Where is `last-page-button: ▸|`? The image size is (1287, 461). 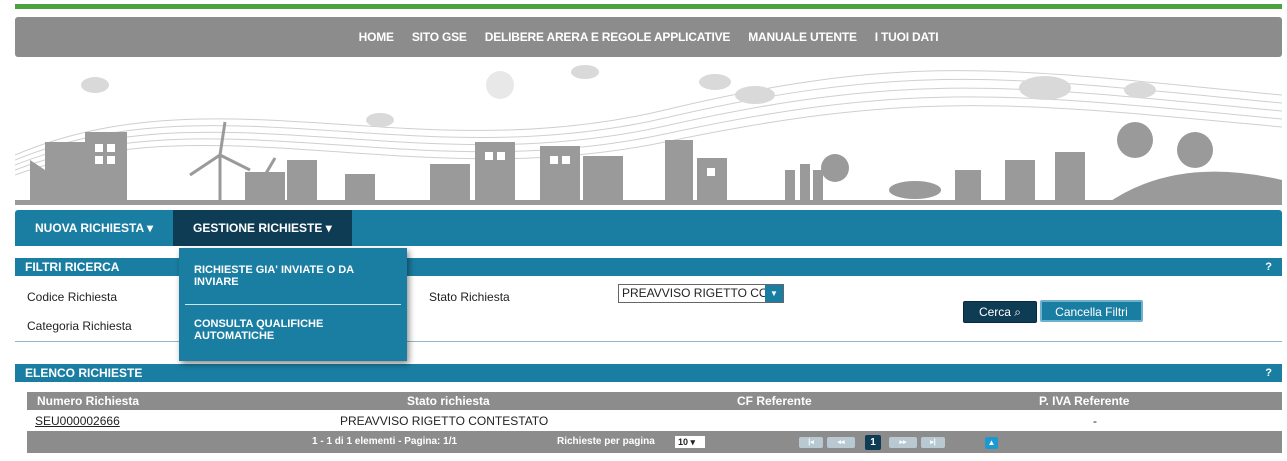
last-page-button: ▸| is located at coordinates (933, 442).